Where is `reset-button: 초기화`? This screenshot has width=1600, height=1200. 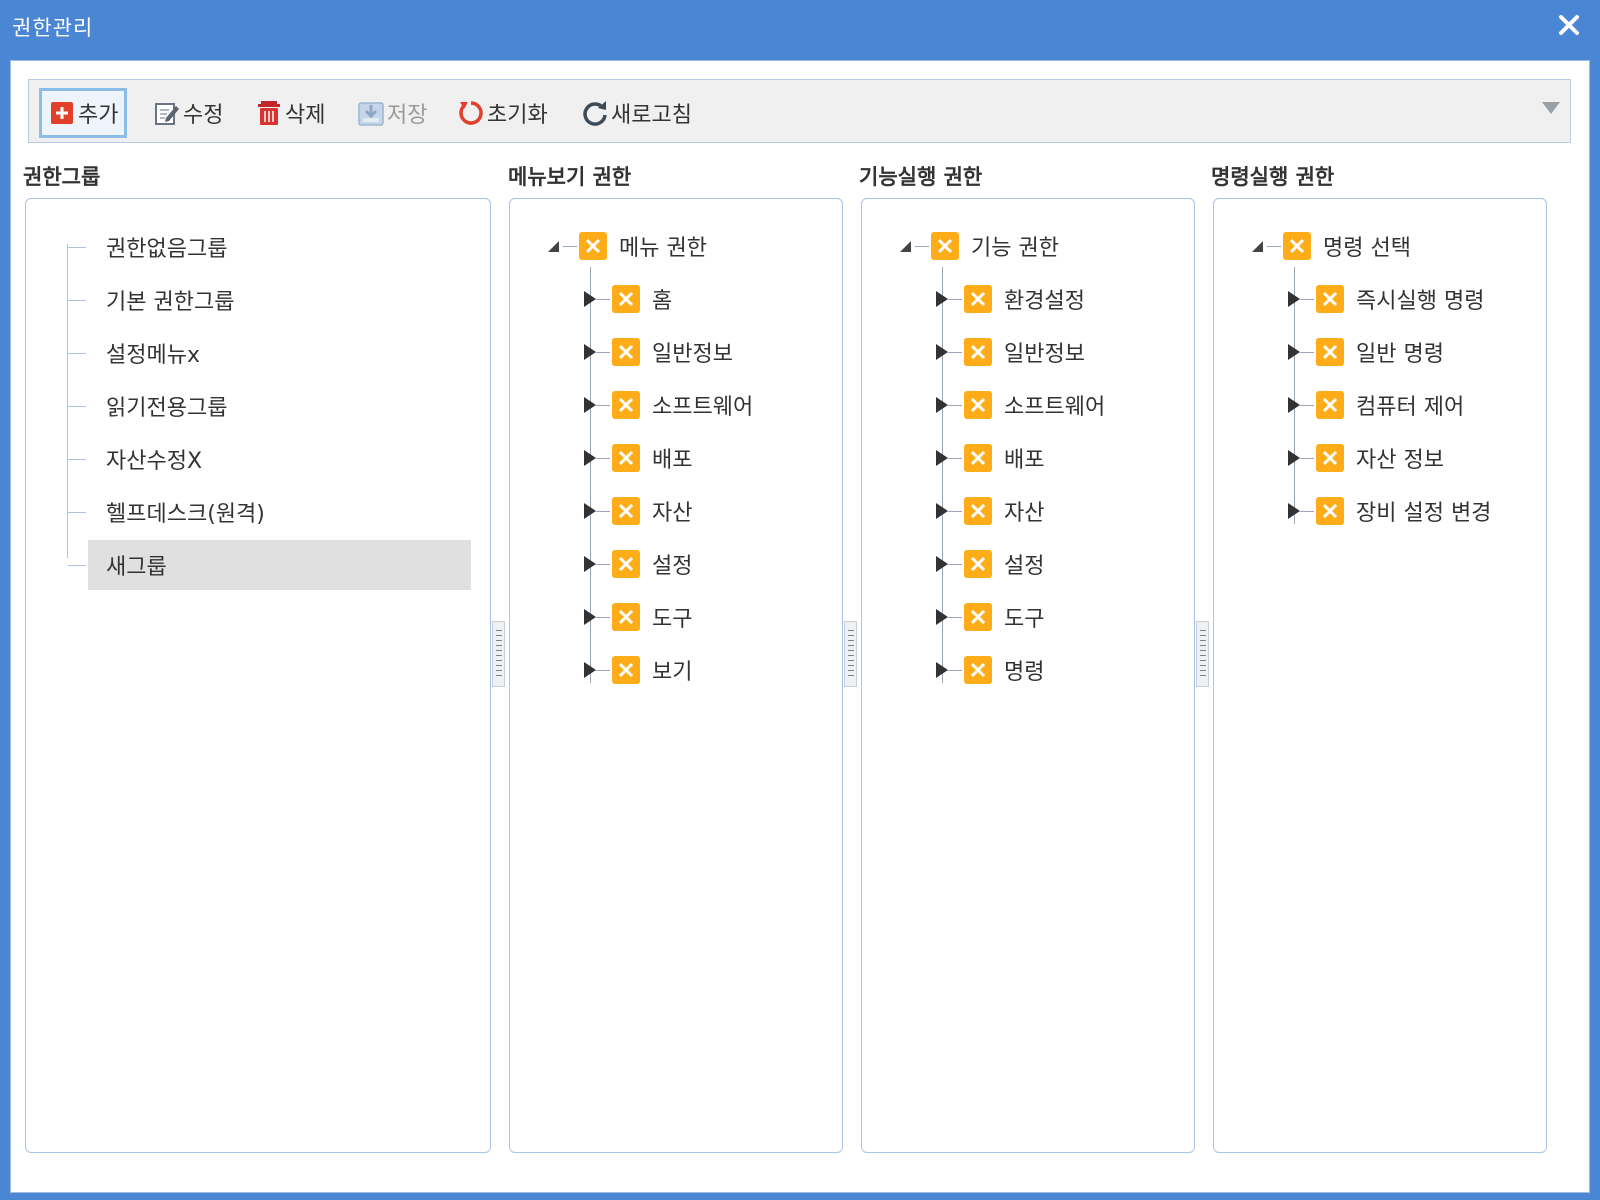
reset-button: 초기화 is located at coordinates (502, 113).